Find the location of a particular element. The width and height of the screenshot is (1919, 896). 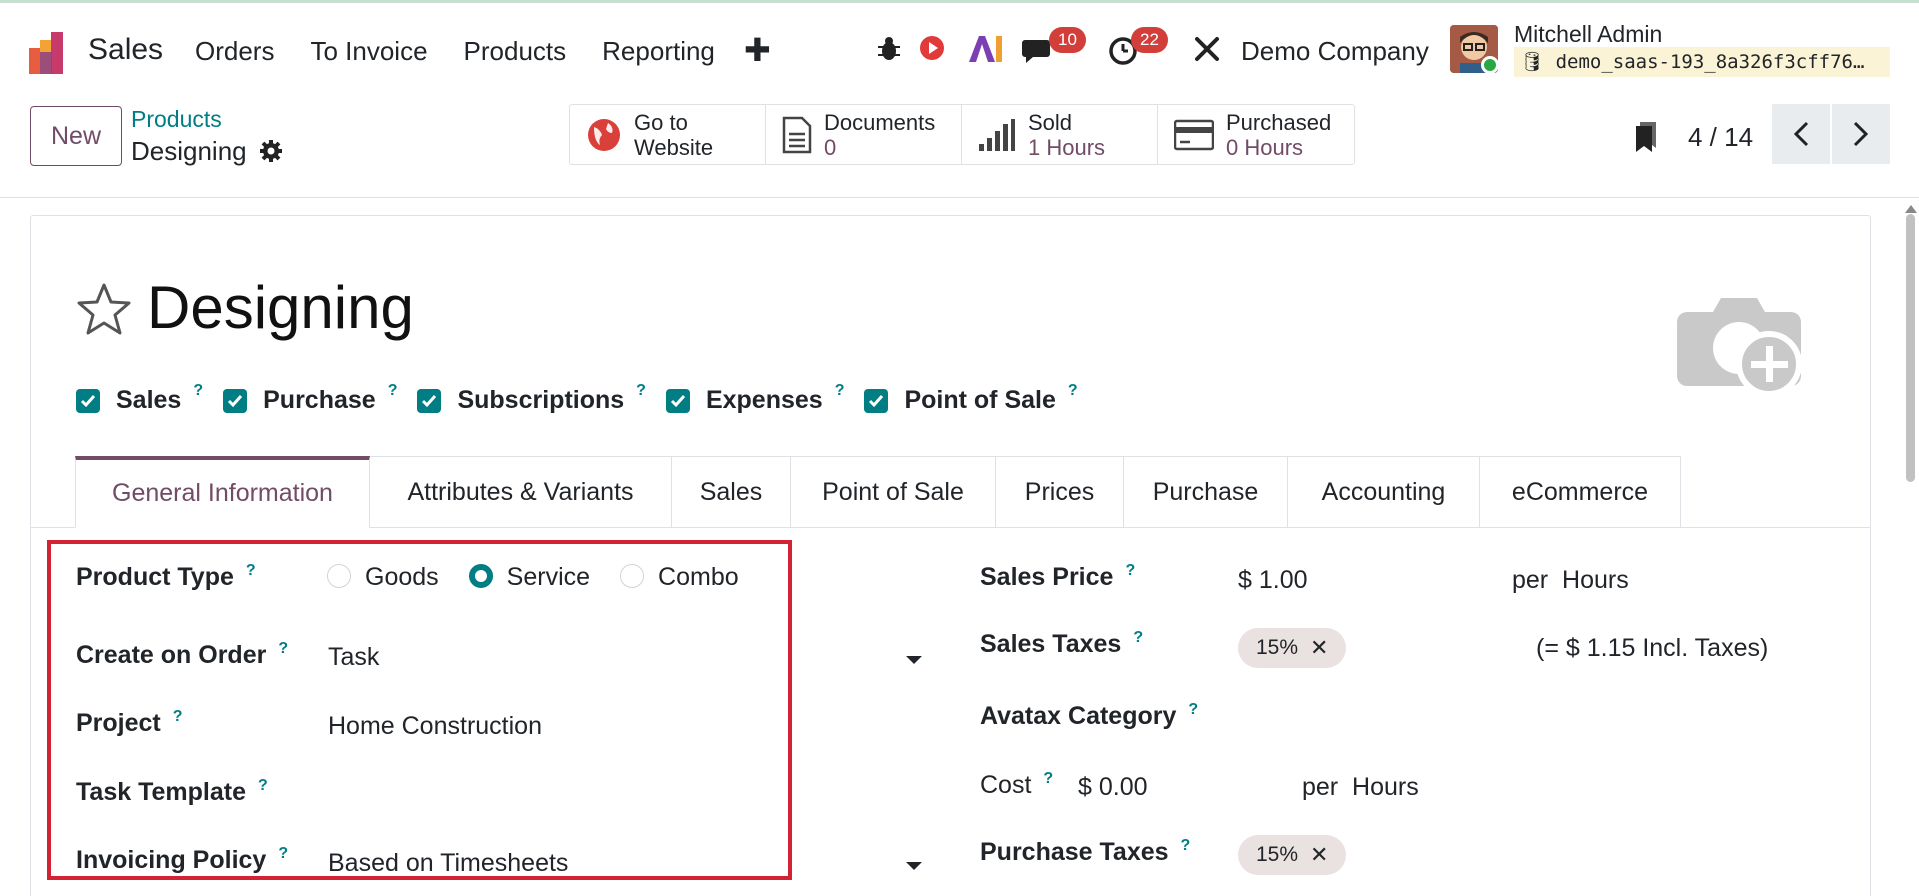

pager-value: 4 / 14 is located at coordinates (1720, 137).